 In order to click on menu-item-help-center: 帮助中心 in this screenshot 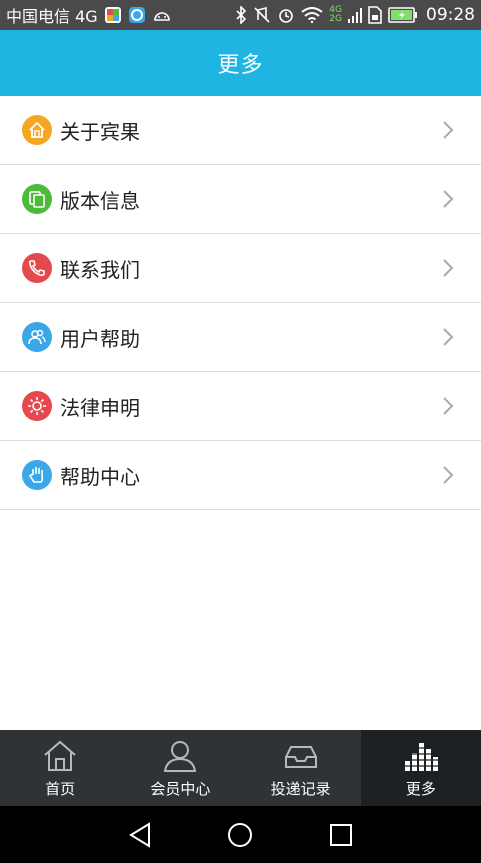, I will do `click(240, 475)`.